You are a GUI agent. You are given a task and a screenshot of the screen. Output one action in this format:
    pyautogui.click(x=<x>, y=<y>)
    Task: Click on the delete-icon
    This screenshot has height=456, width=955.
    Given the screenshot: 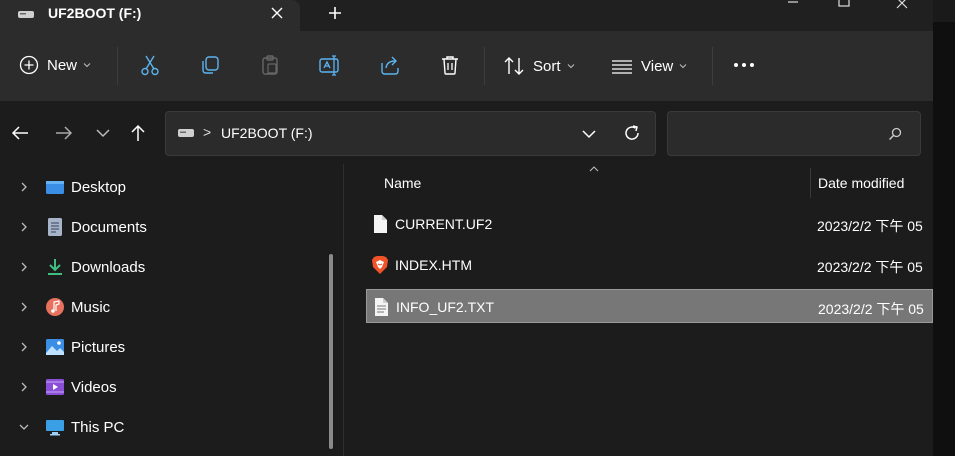 What is the action you would take?
    pyautogui.click(x=450, y=65)
    